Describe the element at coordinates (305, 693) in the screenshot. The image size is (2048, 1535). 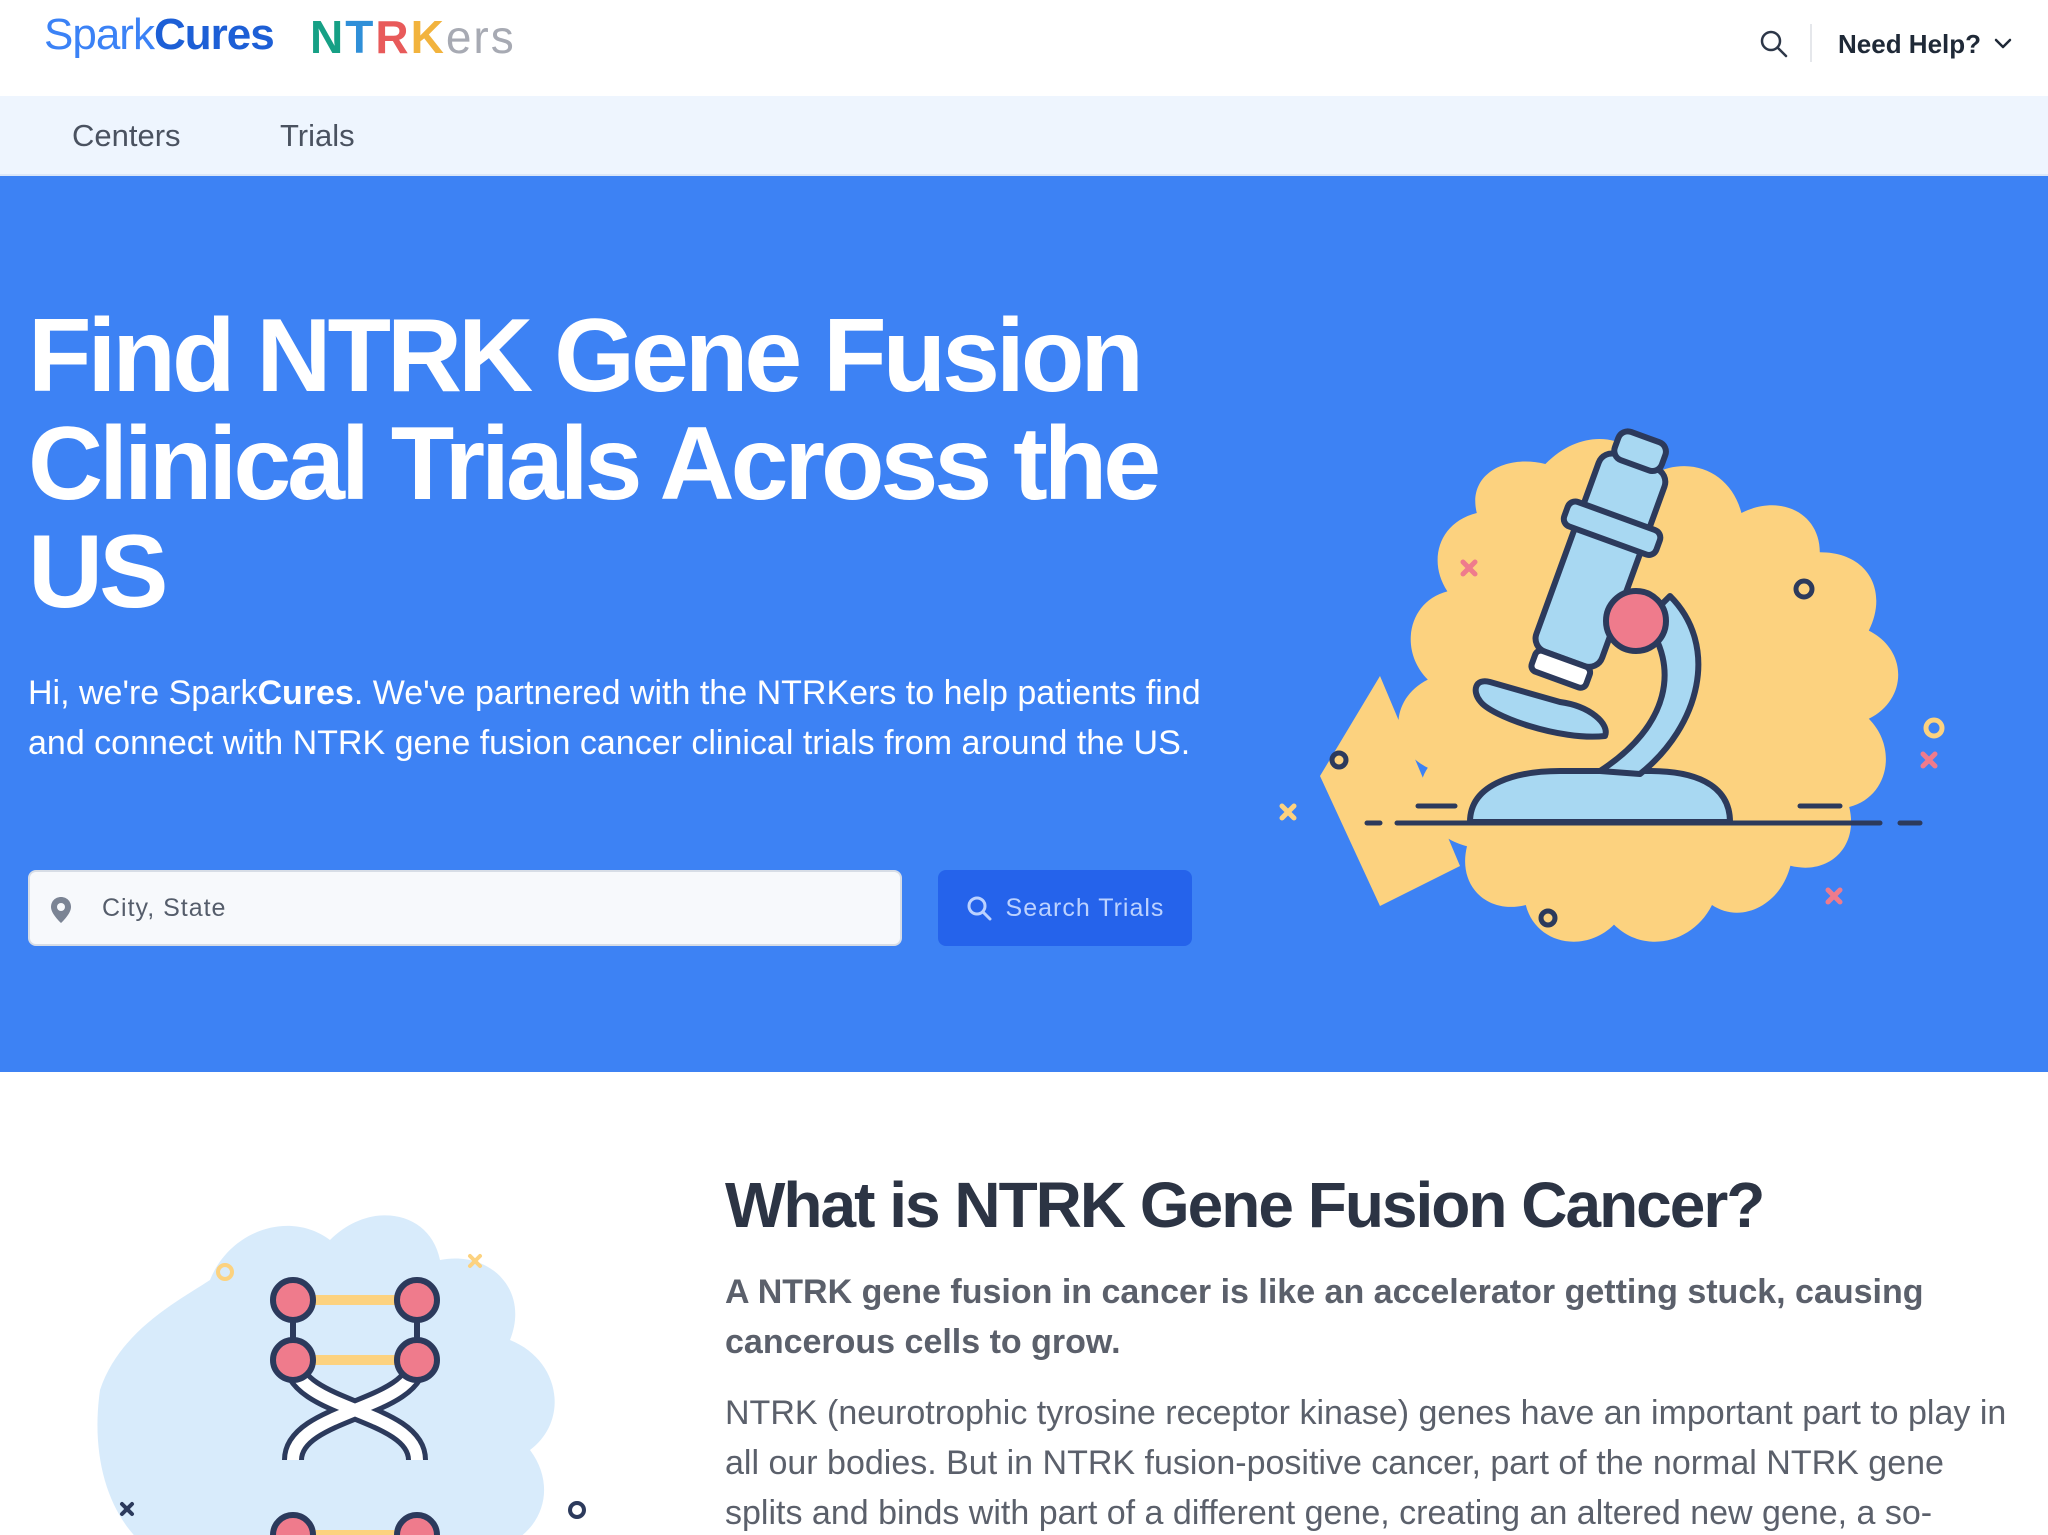
I see `intro-brand: Cures` at that location.